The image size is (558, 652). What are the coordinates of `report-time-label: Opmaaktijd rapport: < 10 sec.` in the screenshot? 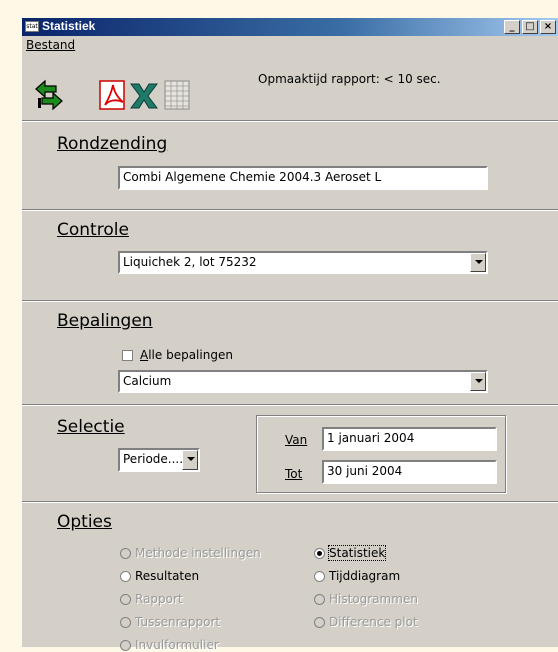 It's located at (349, 79).